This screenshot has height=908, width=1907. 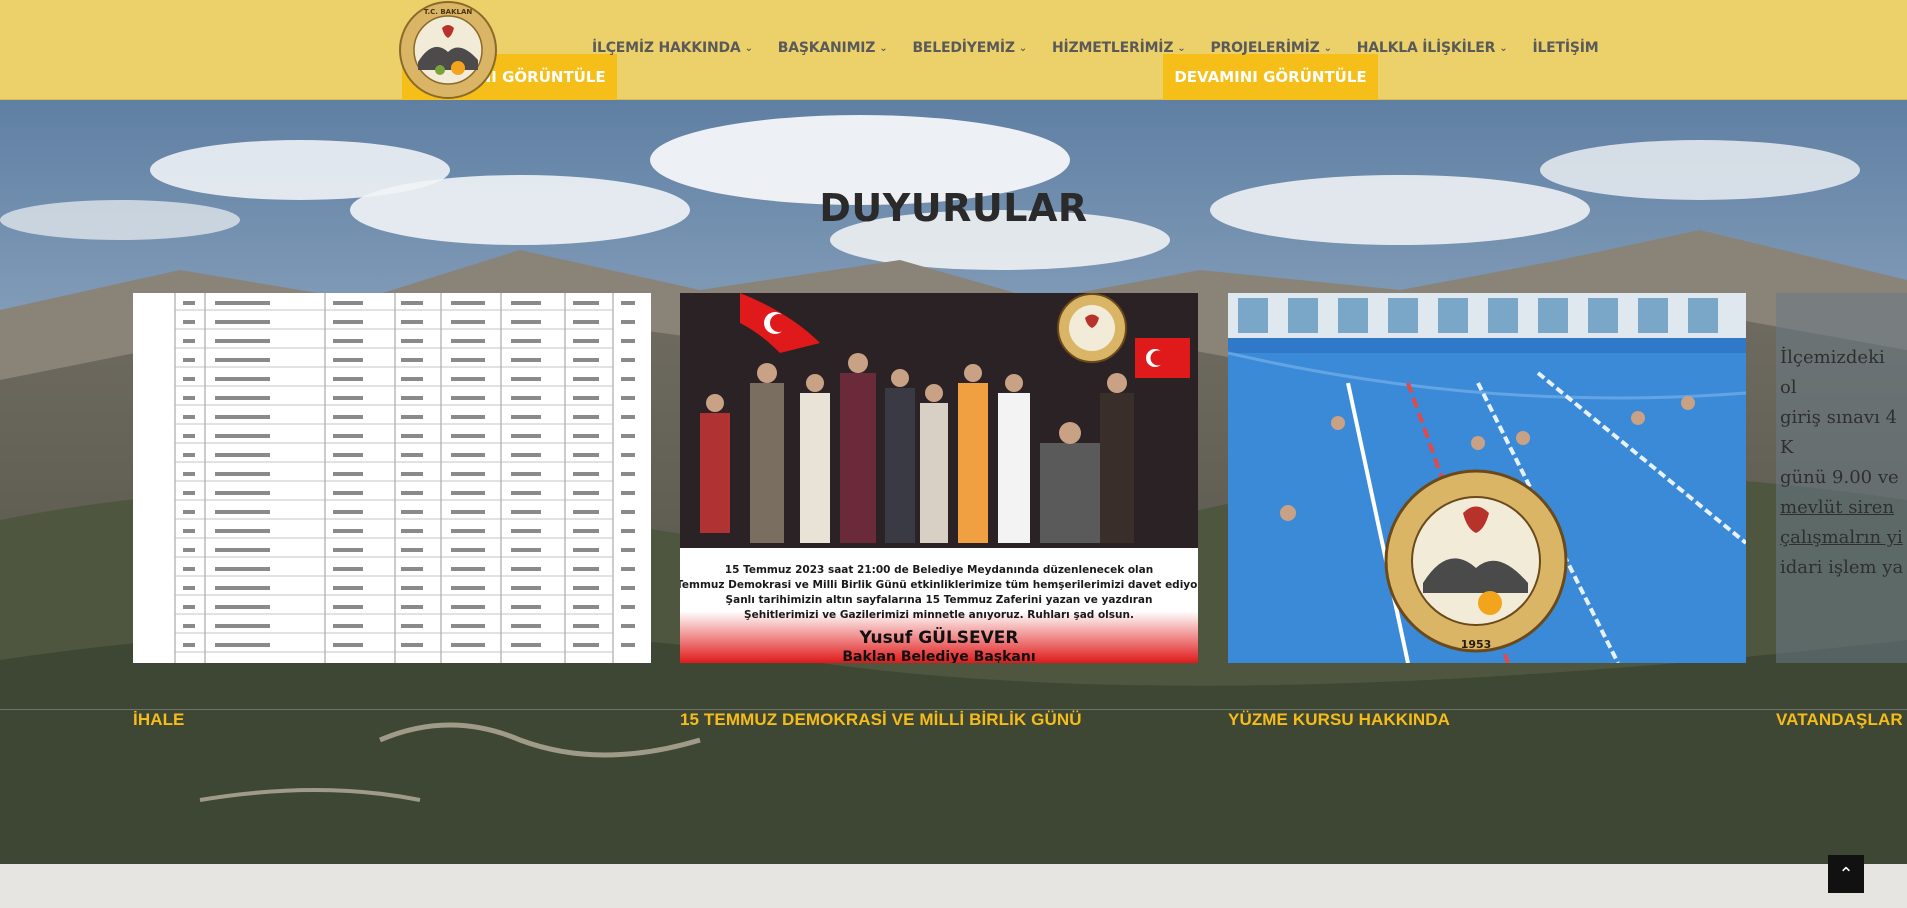 I want to click on view-more-button-2: DEVAMINI GÖRÜNTÜLE, so click(x=1270, y=77).